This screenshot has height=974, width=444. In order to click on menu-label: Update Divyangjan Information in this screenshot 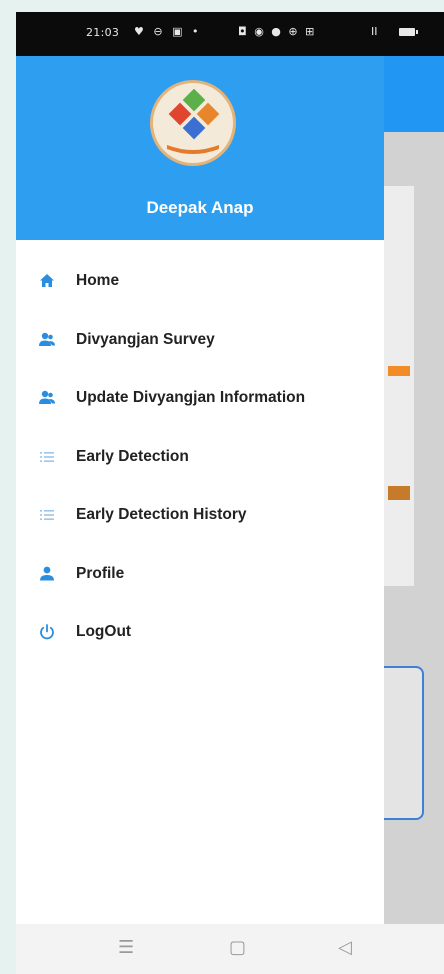, I will do `click(191, 398)`.